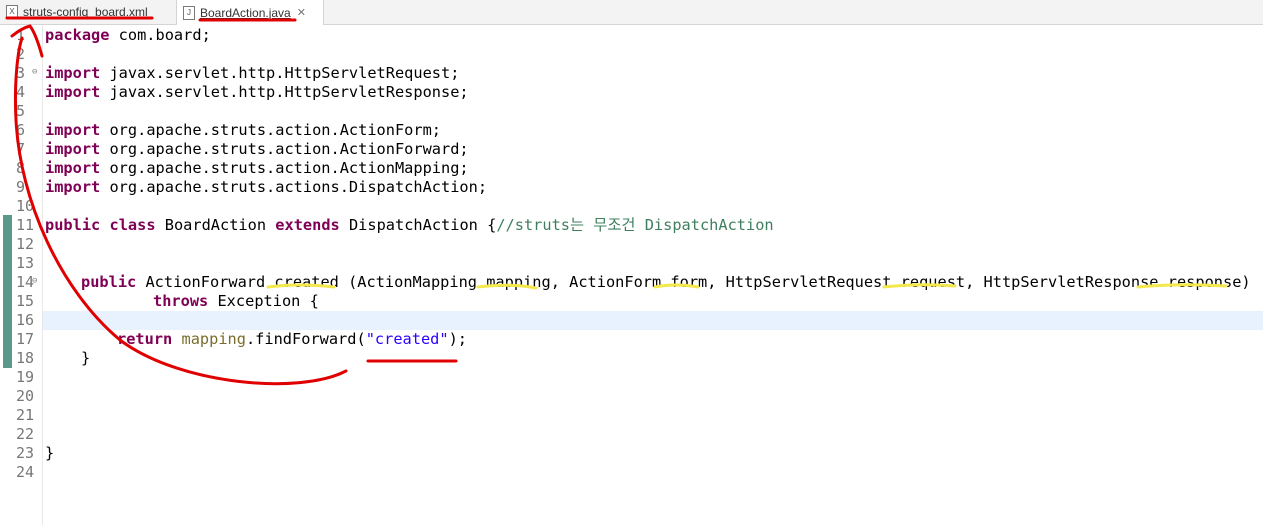  Describe the element at coordinates (25, 377) in the screenshot. I see `line-number: 19` at that location.